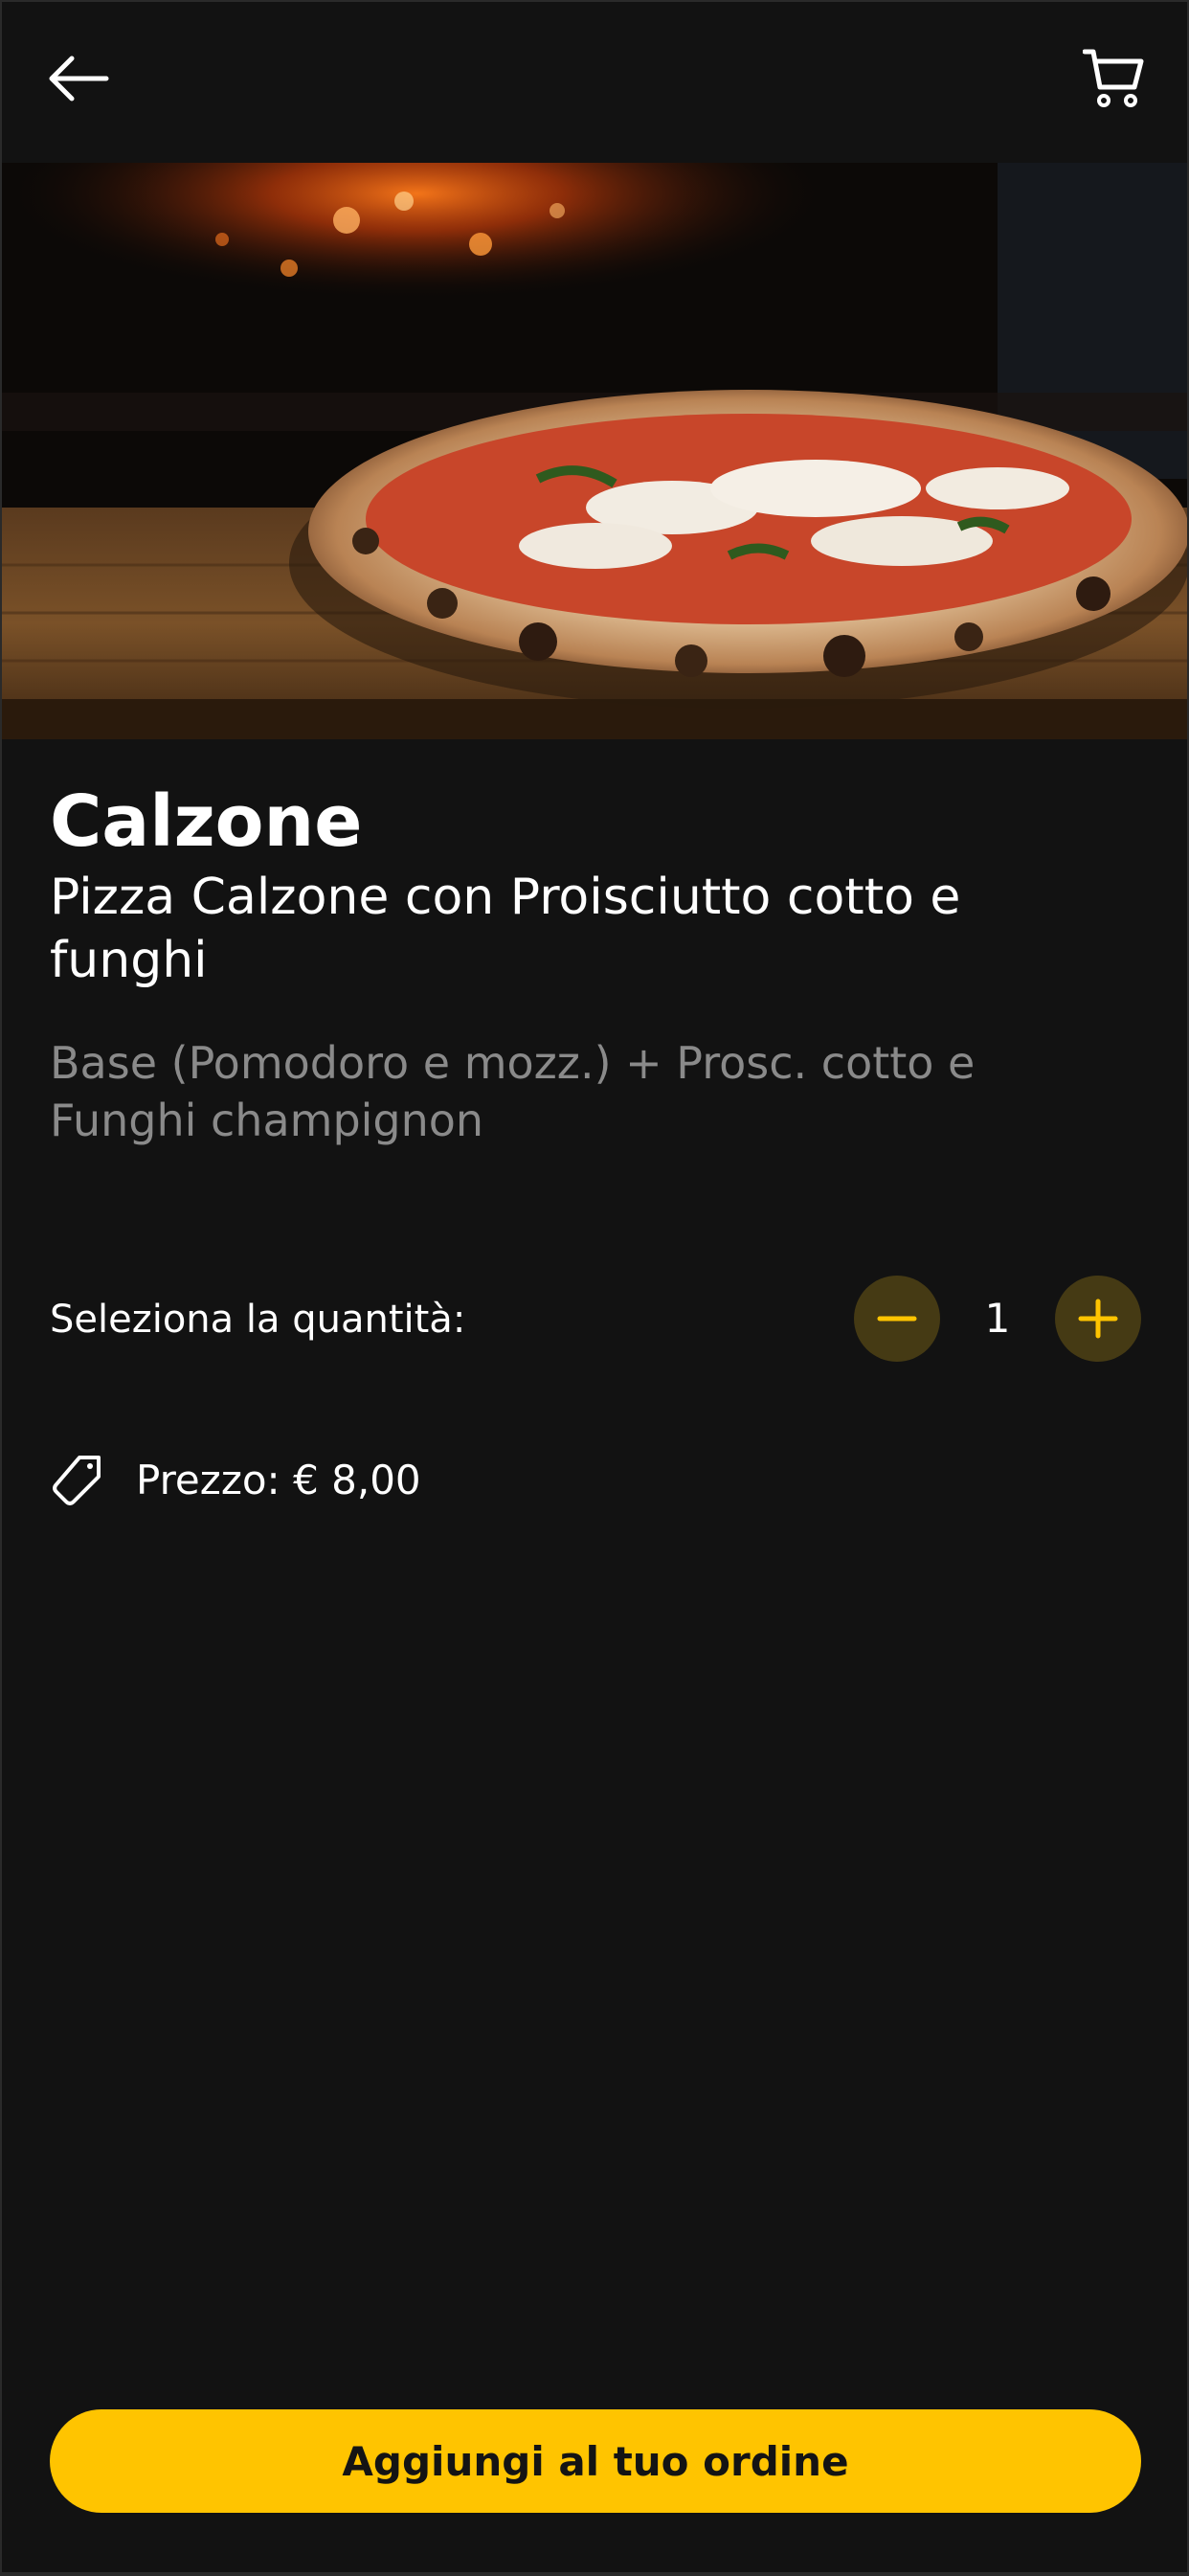 The image size is (1189, 2576). Describe the element at coordinates (595, 1319) in the screenshot. I see `quantity-selector: Seleziona la quantità: 1` at that location.